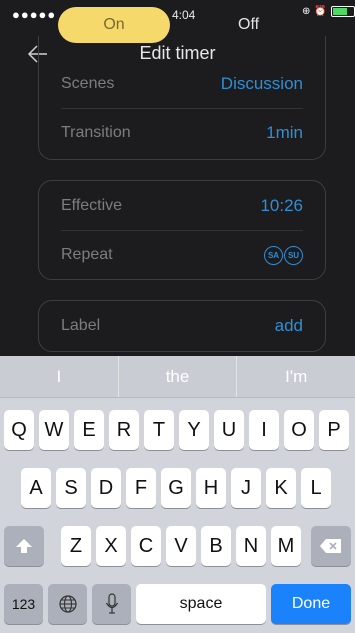 The width and height of the screenshot is (355, 633). What do you see at coordinates (182, 84) in the screenshot?
I see `scenes-row: Scenes Discussion` at bounding box center [182, 84].